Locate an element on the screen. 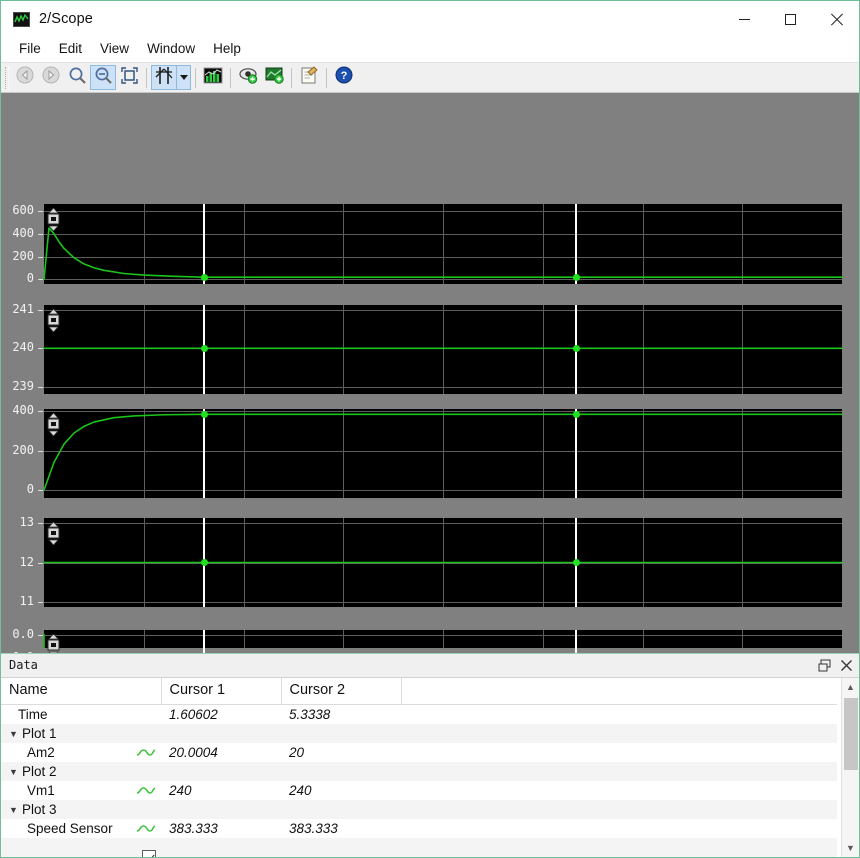 This screenshot has height=858, width=860. add-view-button is located at coordinates (274, 77).